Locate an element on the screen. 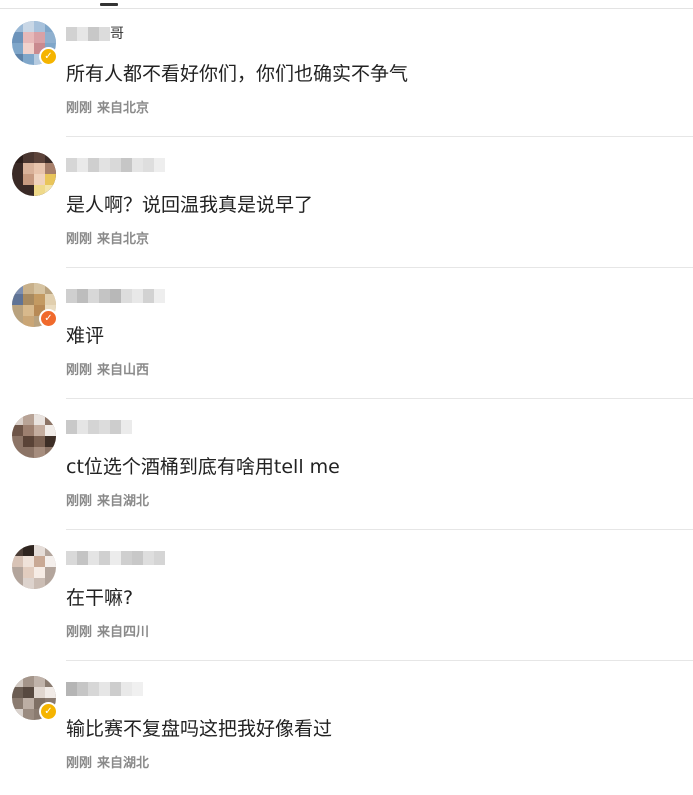  comment-text: 所有人都不看好你们，你们也确实不争气 is located at coordinates (237, 74).